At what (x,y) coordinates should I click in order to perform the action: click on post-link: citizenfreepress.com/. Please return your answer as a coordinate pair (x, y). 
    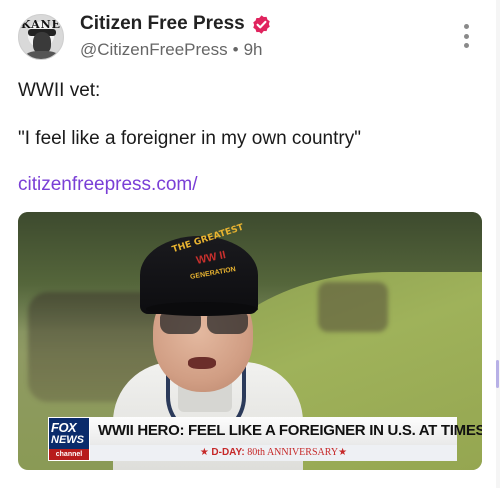
    Looking at the image, I should click on (108, 185).